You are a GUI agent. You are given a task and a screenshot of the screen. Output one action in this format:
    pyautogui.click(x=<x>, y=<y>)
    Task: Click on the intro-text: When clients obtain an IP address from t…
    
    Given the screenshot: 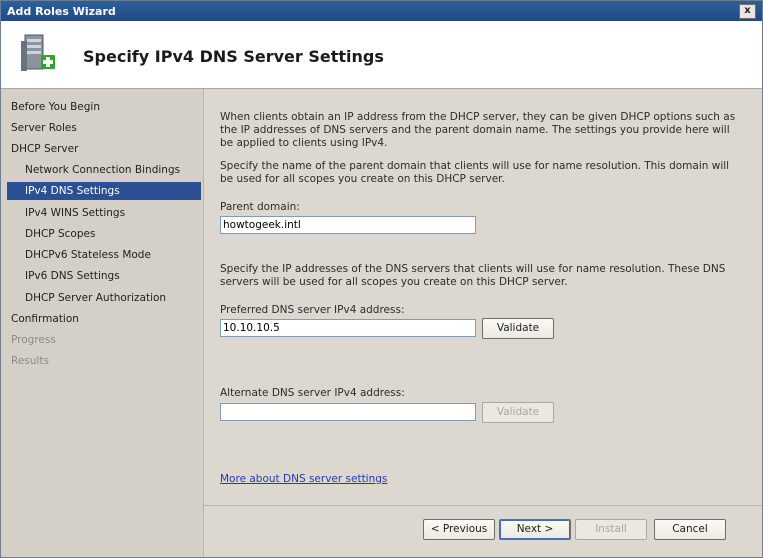 What is the action you would take?
    pyautogui.click(x=478, y=130)
    